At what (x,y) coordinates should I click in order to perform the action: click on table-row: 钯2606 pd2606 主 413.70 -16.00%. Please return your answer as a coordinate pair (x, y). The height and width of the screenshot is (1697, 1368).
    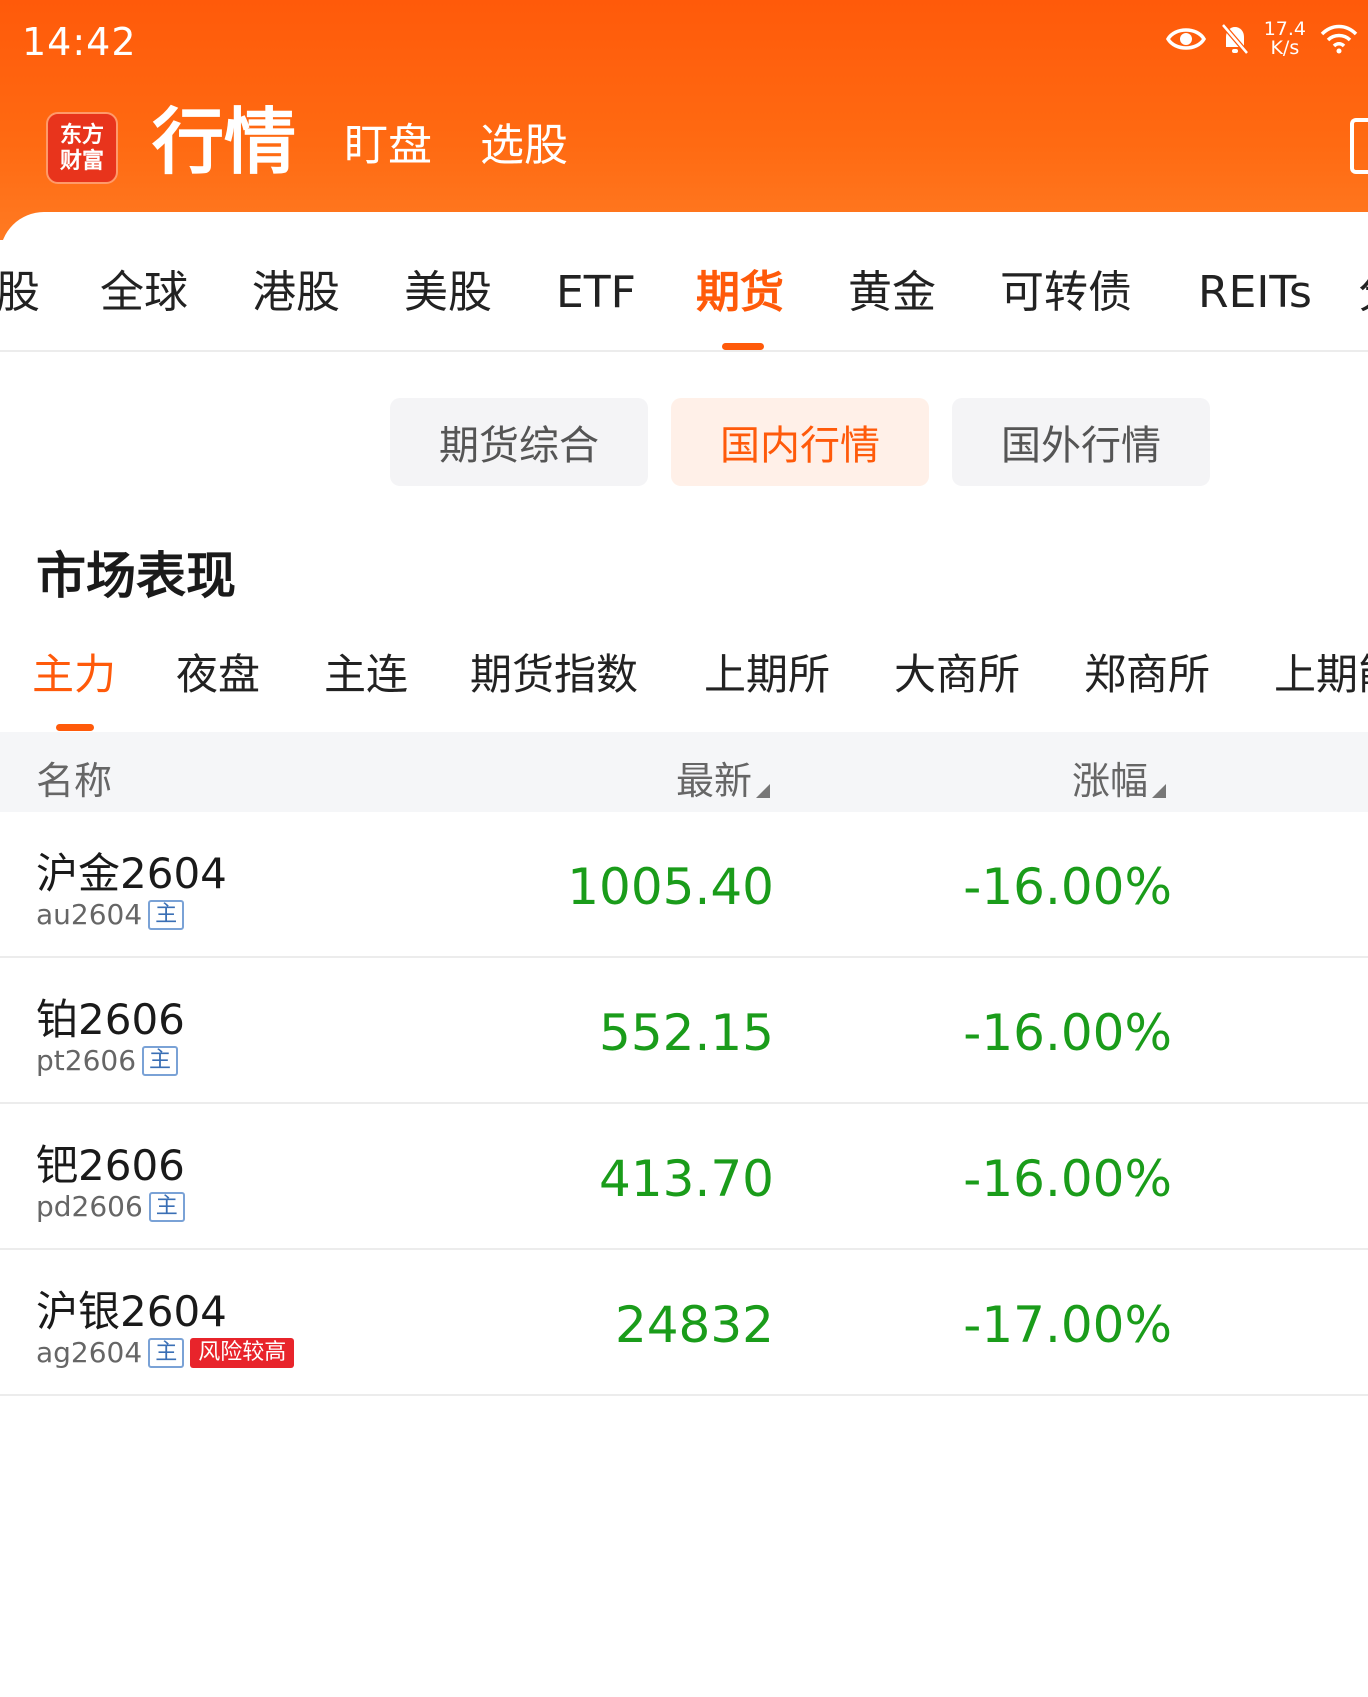
    Looking at the image, I should click on (684, 1177).